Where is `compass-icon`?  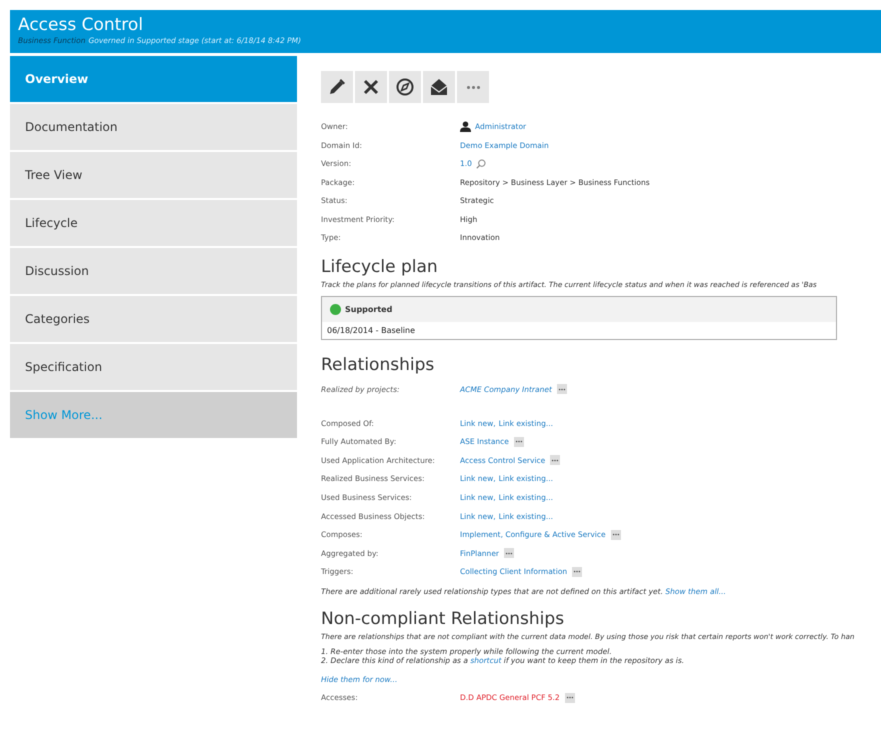
compass-icon is located at coordinates (405, 87).